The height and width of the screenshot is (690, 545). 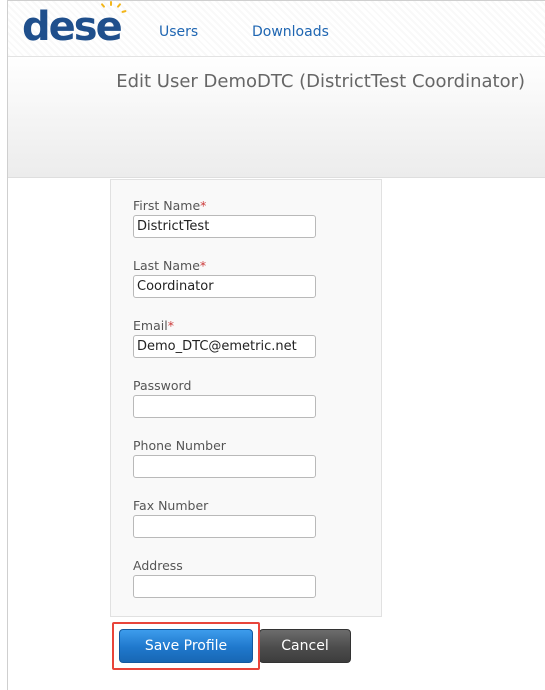 I want to click on address-field: Address, so click(x=224, y=578).